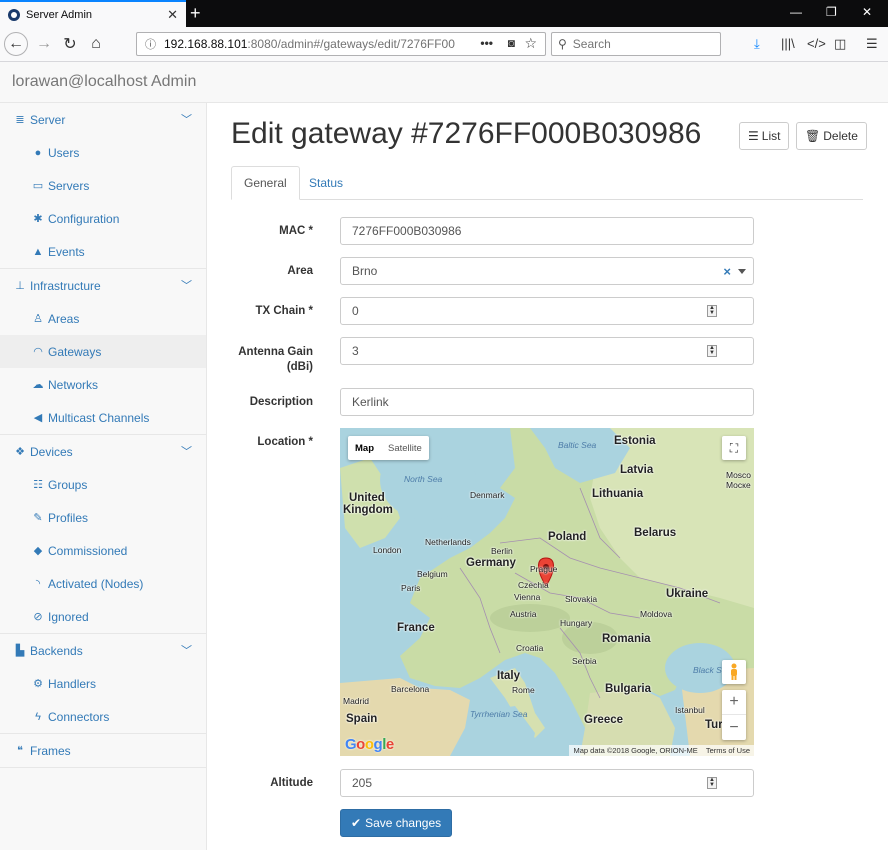 The image size is (888, 850). Describe the element at coordinates (103, 251) in the screenshot. I see `sidebar-item-events: ▲ Events` at that location.